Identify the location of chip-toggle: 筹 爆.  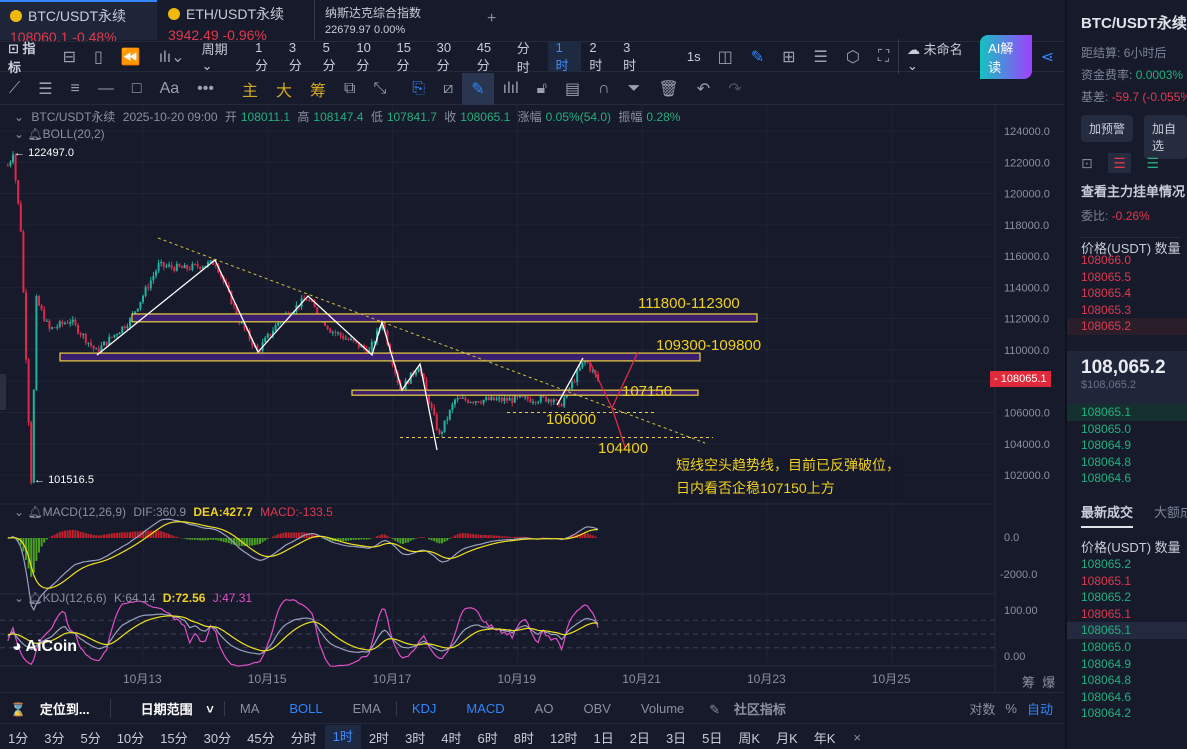
(1038, 681).